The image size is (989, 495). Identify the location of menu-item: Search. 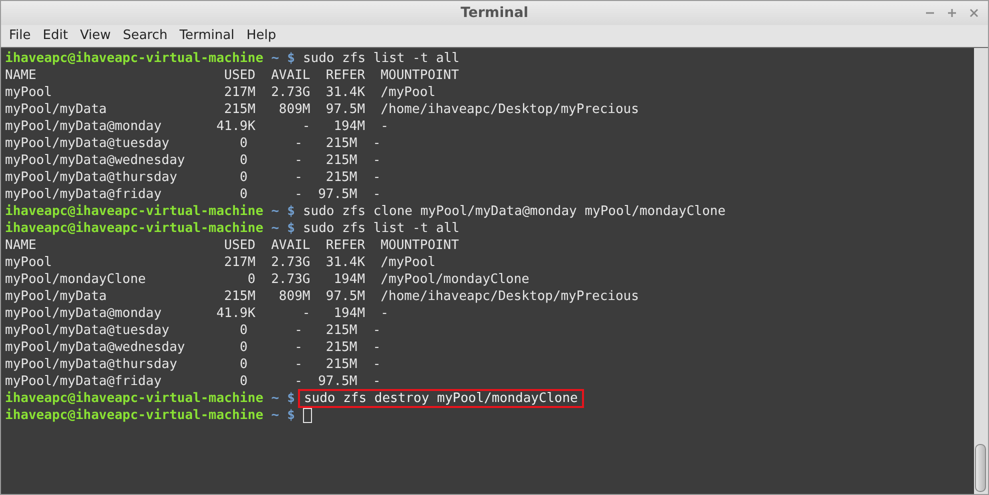
(145, 36).